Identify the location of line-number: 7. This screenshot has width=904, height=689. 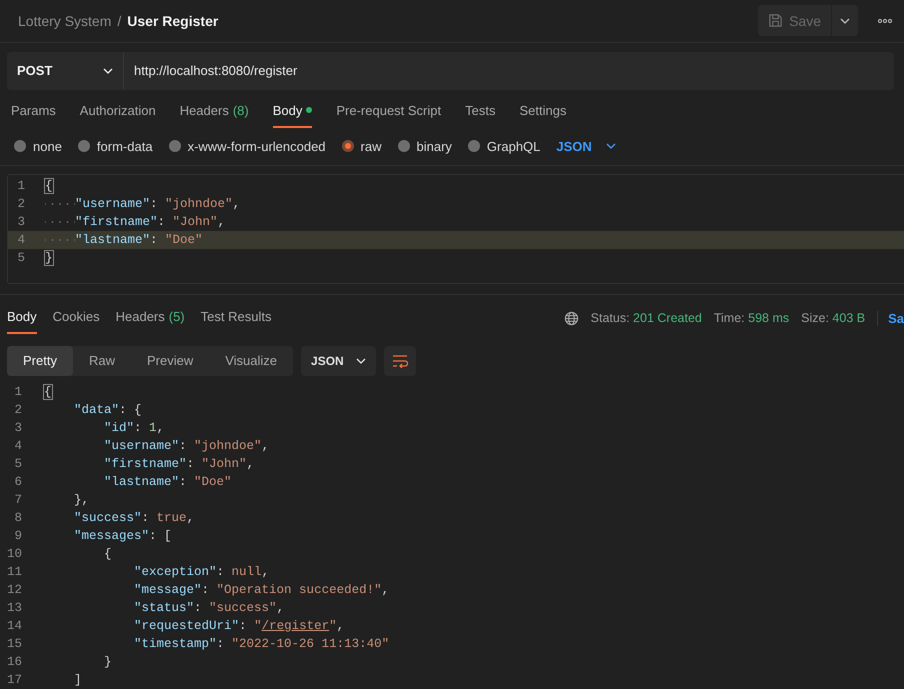
(18, 500).